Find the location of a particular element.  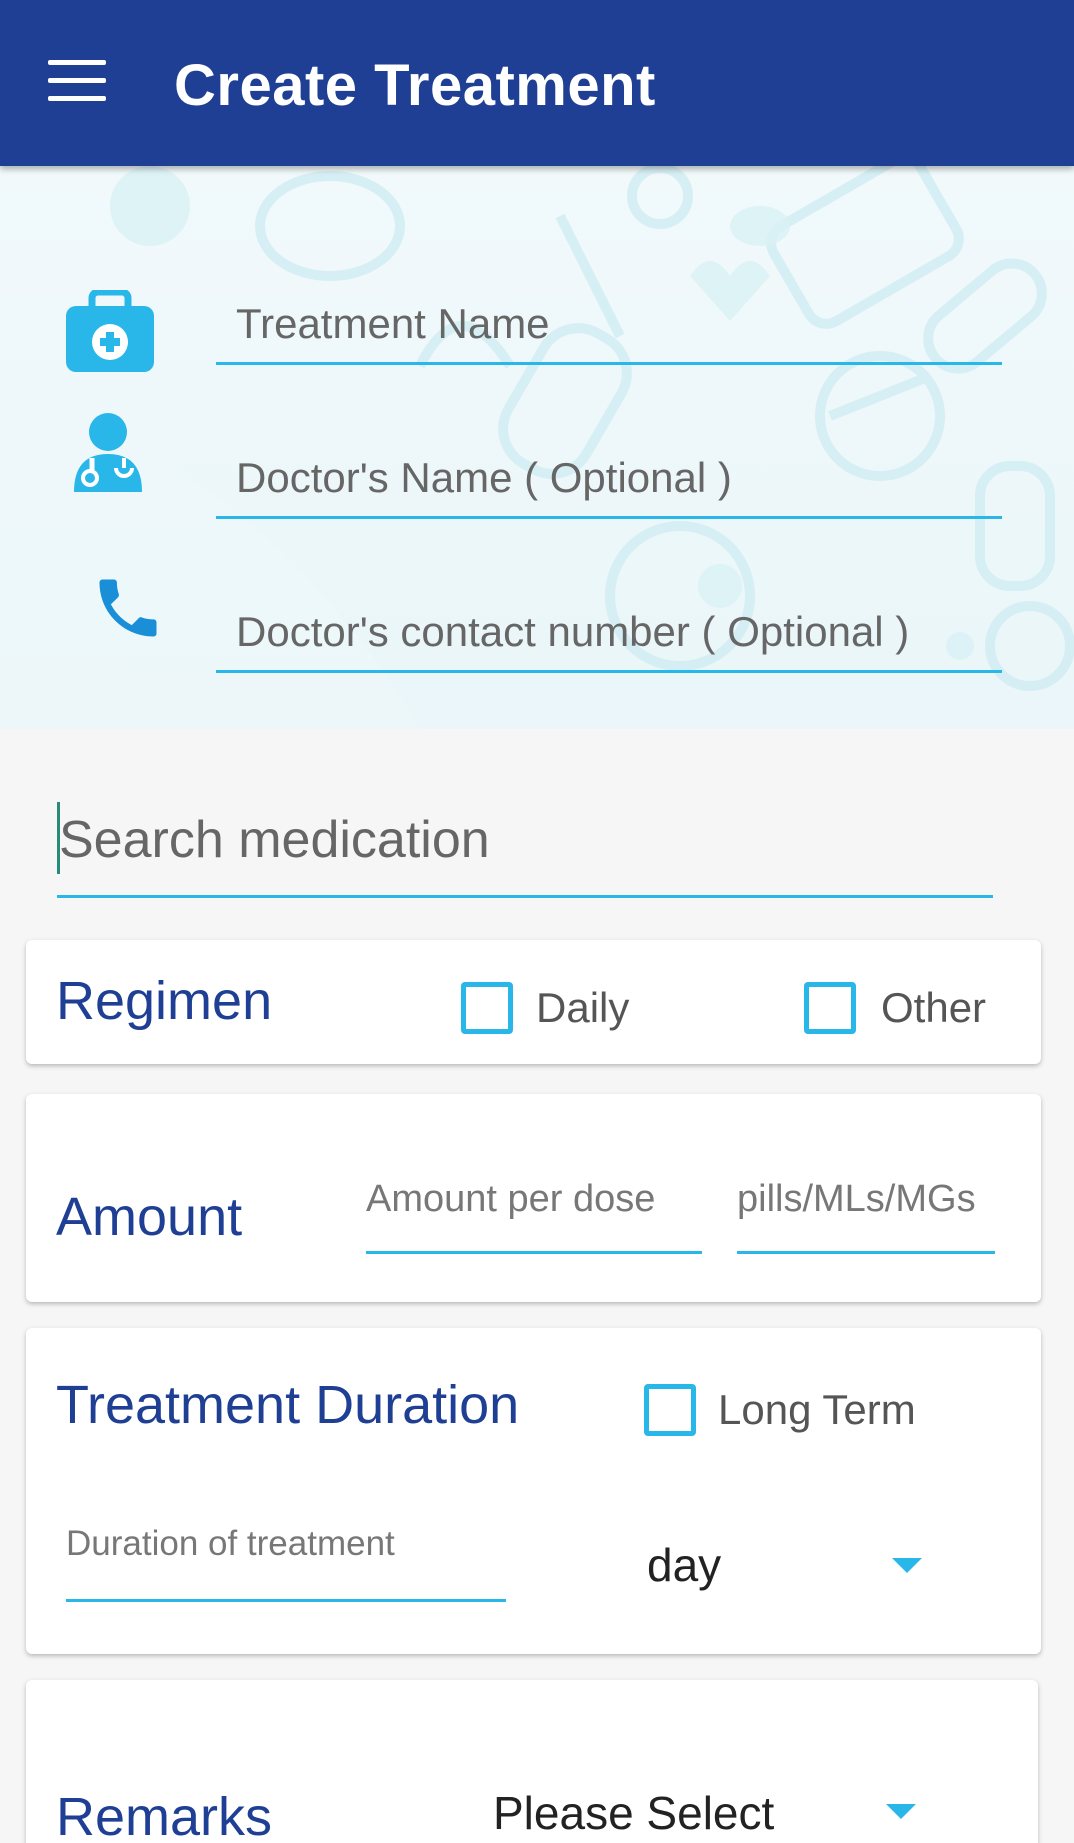

search-medication-input: Search medication is located at coordinates (525, 849).